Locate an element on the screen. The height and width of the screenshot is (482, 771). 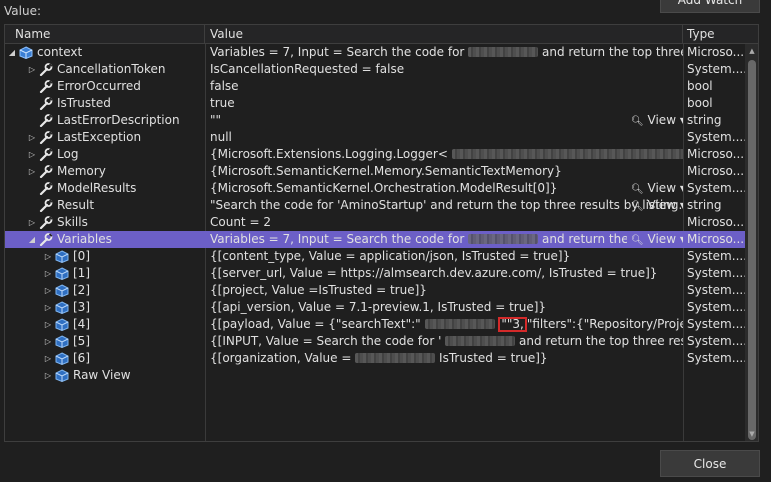
row-name: ErrorOccurred is located at coordinates (99, 86).